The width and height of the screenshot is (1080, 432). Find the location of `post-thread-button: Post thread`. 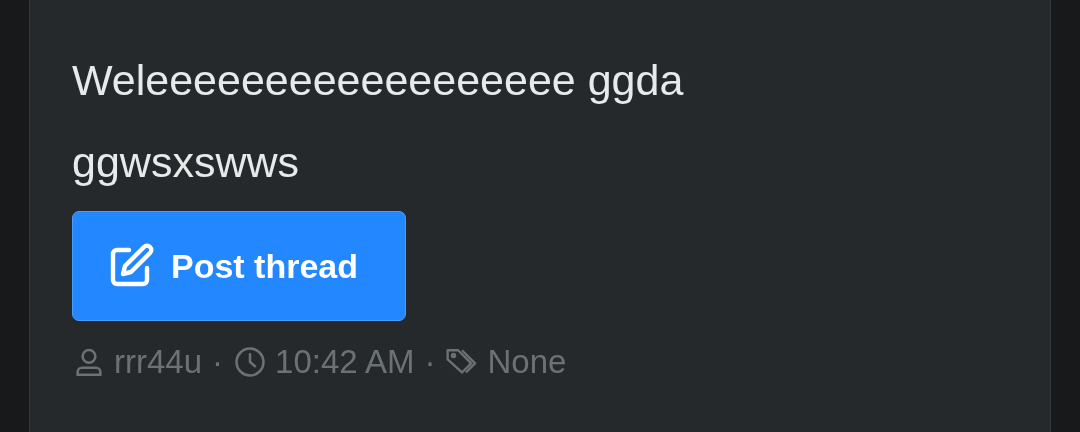

post-thread-button: Post thread is located at coordinates (239, 266).